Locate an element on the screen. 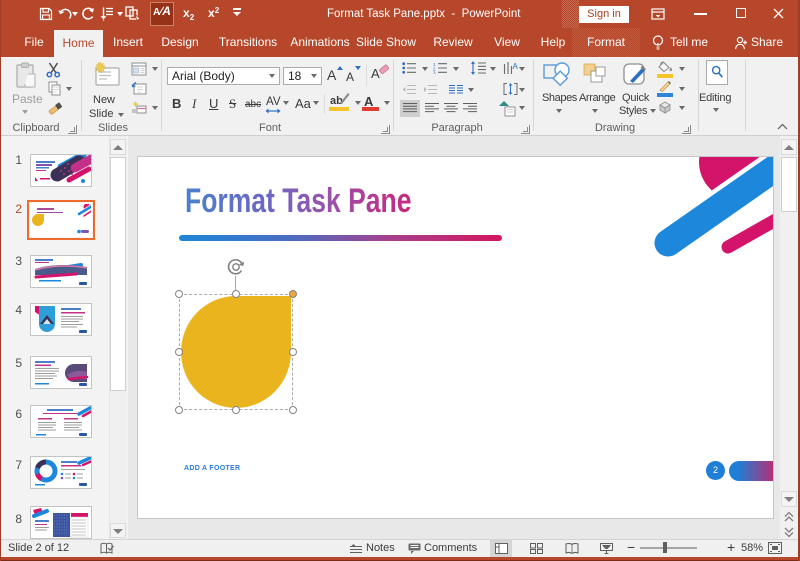 Image resolution: width=800 pixels, height=561 pixels. svg-text: 3 is located at coordinates (434, 73).